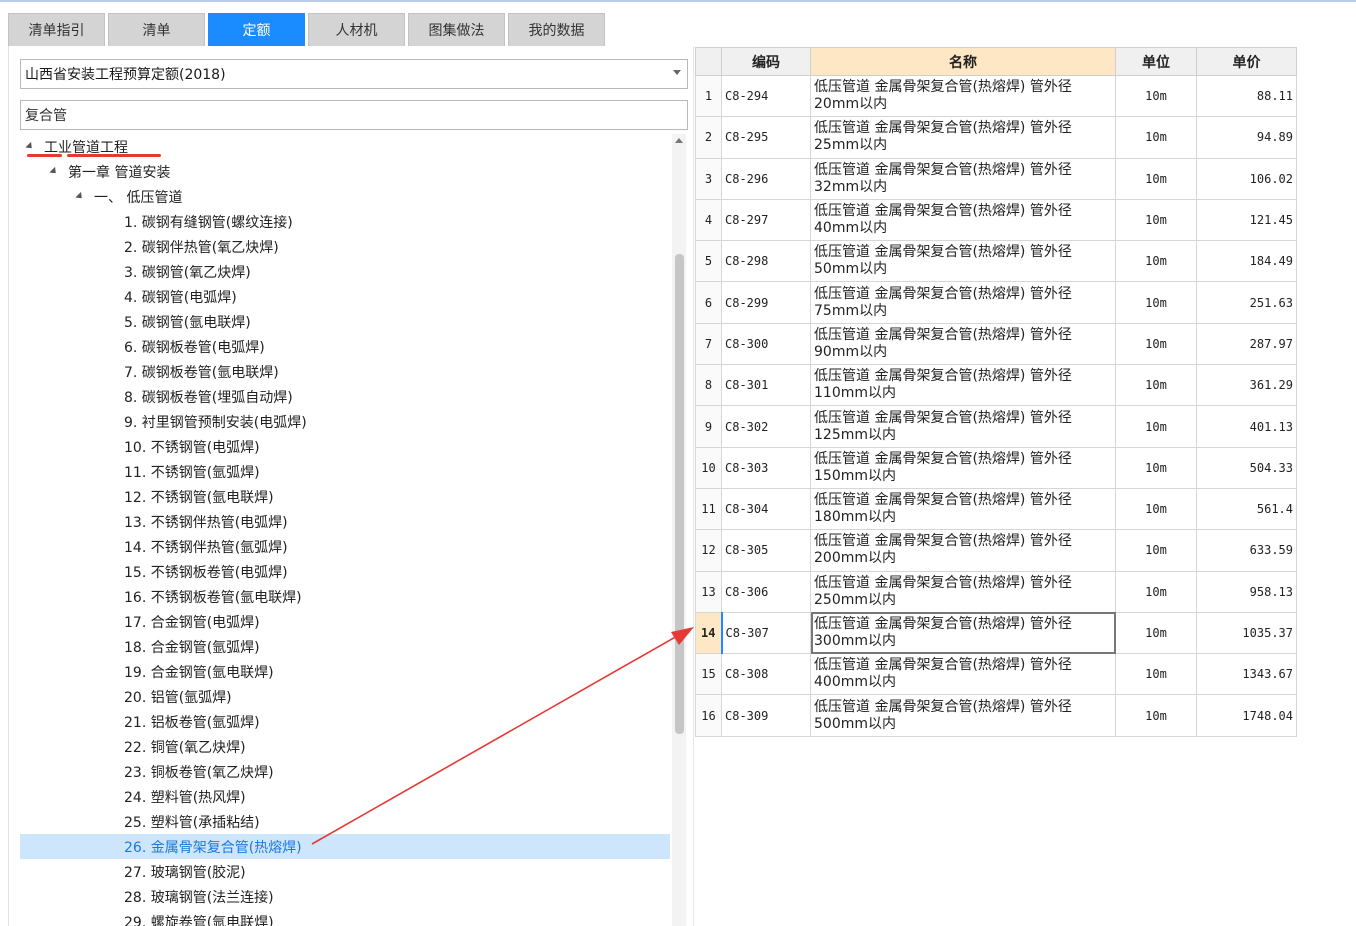 The width and height of the screenshot is (1356, 926). I want to click on quota-code: C8-307, so click(765, 633).